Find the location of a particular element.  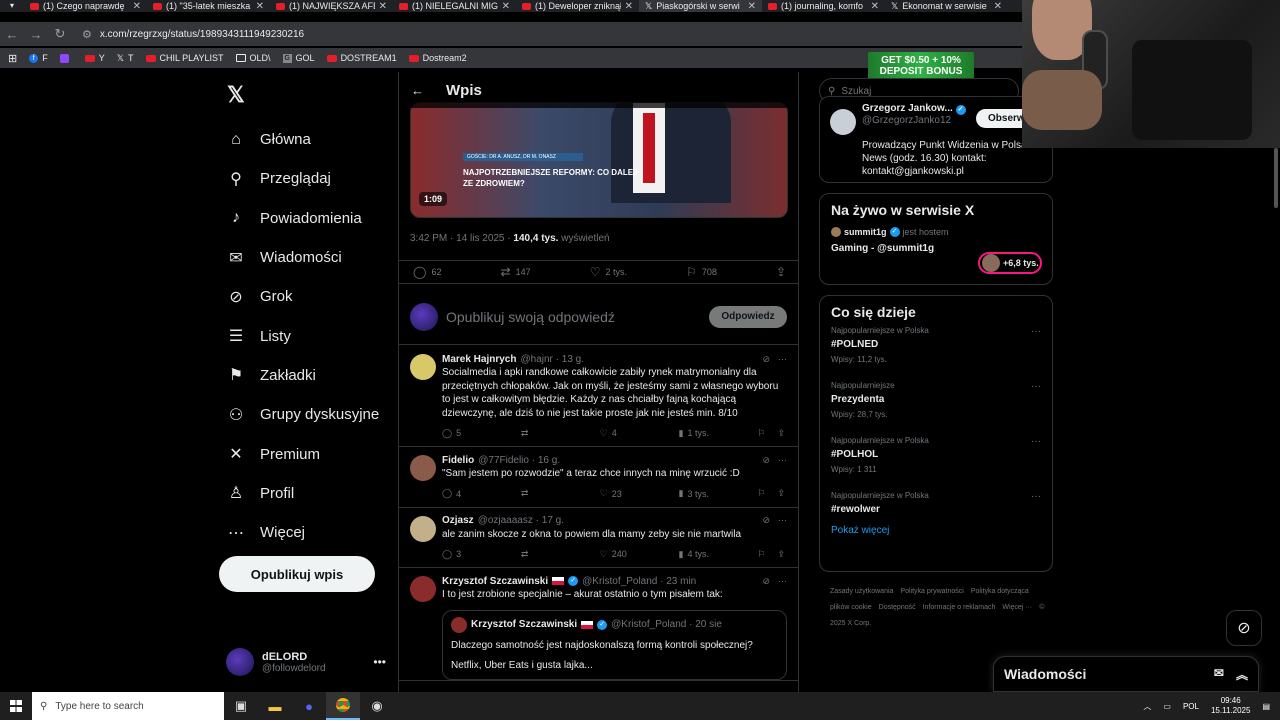

bookmark-item: OLD\ is located at coordinates (253, 58).